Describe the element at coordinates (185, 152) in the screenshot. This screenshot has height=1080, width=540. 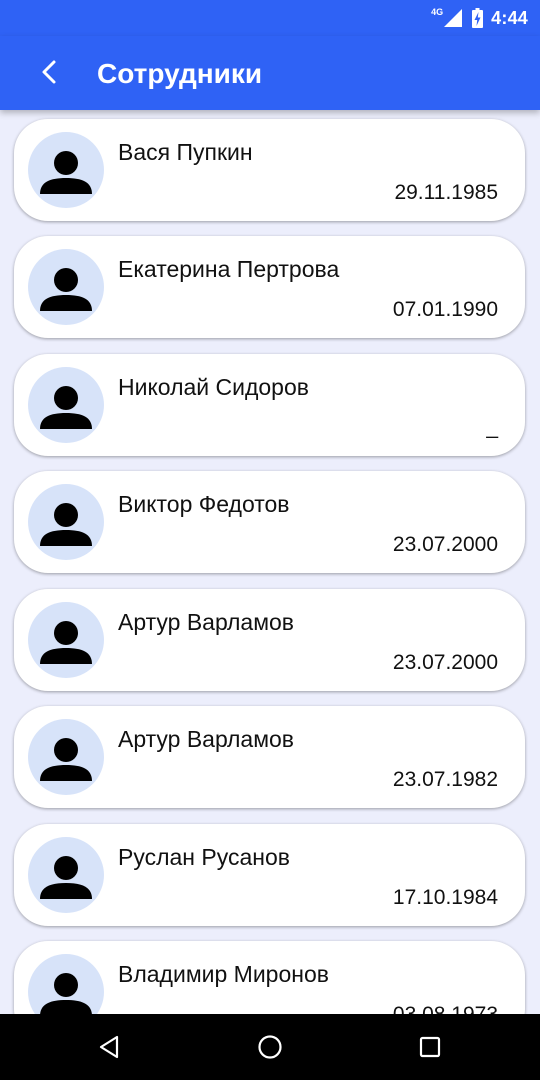
I see `employee-name: Вася Пупкин` at that location.